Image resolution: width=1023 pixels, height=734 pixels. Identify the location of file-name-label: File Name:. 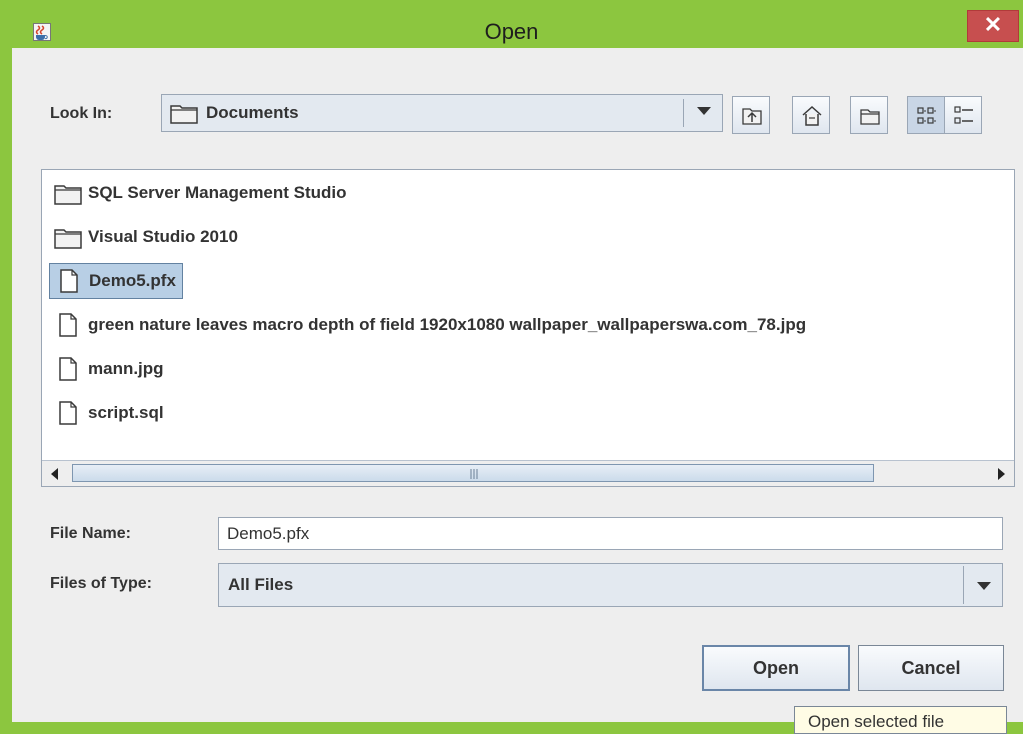
(90, 533).